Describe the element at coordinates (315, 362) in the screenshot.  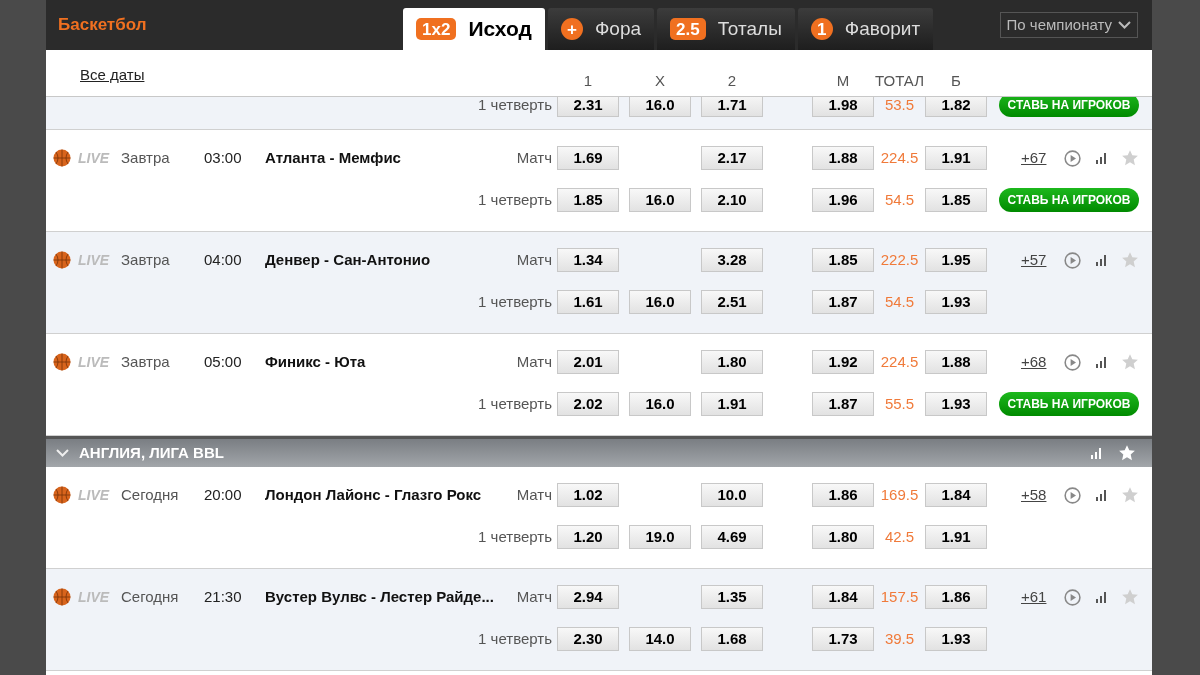
I see `match-teams: Финикс - Юта` at that location.